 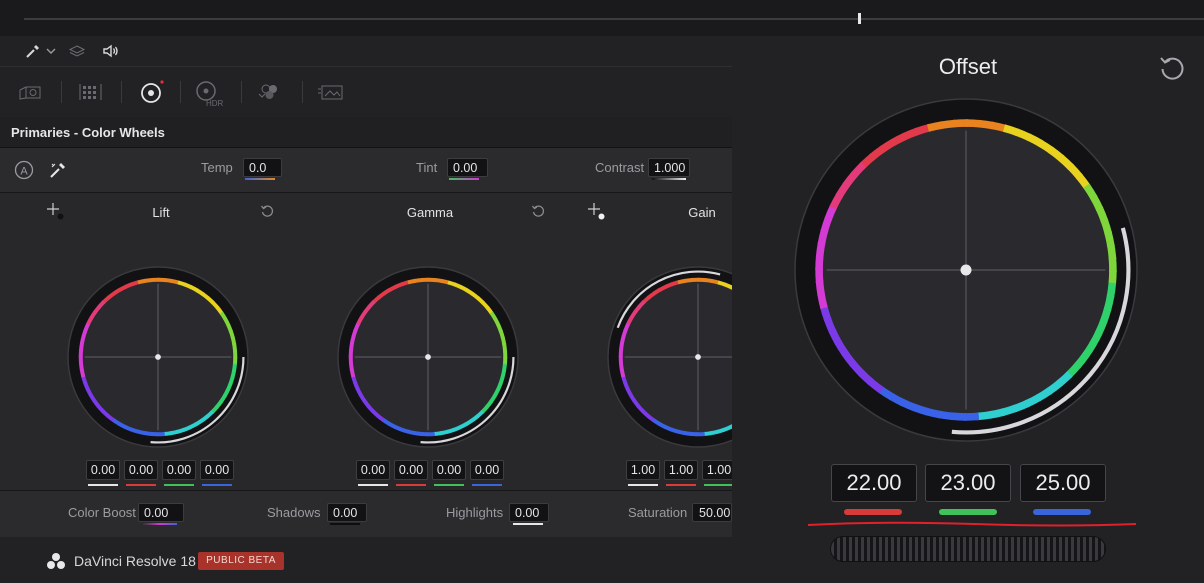 What do you see at coordinates (373, 470) in the screenshot?
I see `gamma-master-field: 0.00` at bounding box center [373, 470].